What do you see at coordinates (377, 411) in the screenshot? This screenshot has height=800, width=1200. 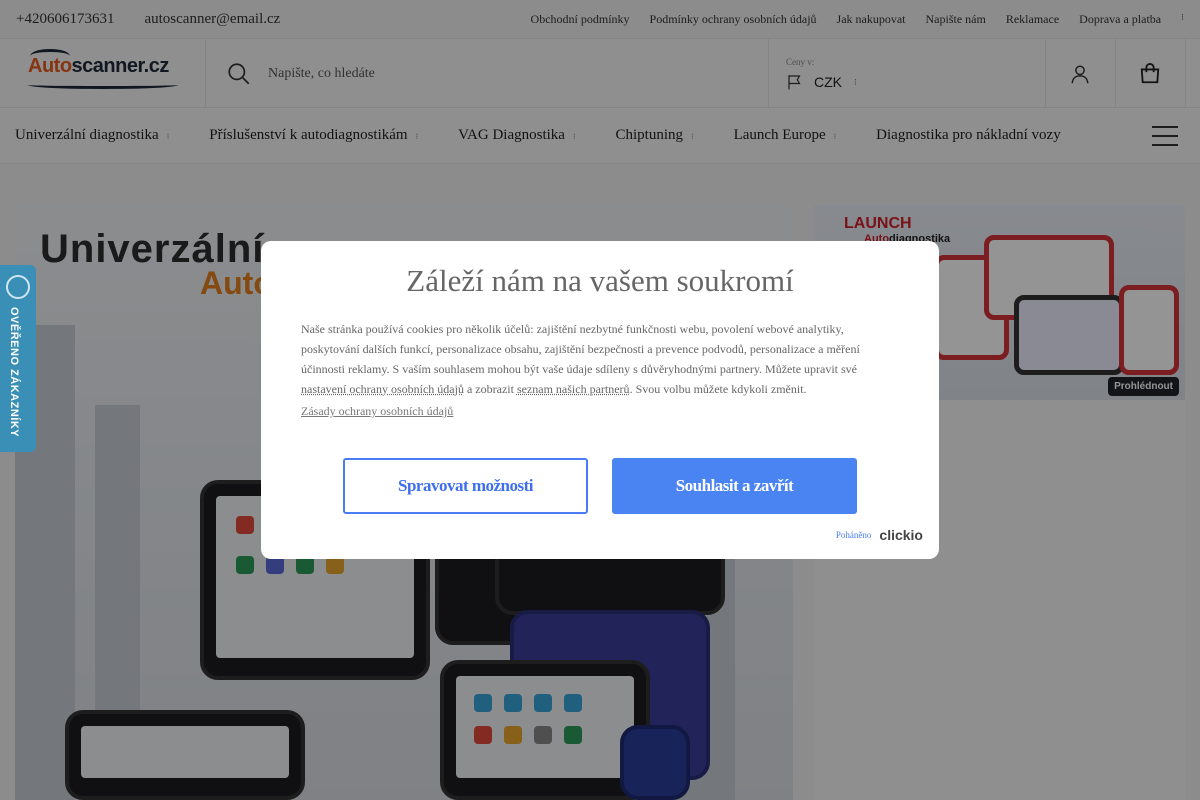 I see `privacy-policy-link: Zásady ochrany osobních údajů` at bounding box center [377, 411].